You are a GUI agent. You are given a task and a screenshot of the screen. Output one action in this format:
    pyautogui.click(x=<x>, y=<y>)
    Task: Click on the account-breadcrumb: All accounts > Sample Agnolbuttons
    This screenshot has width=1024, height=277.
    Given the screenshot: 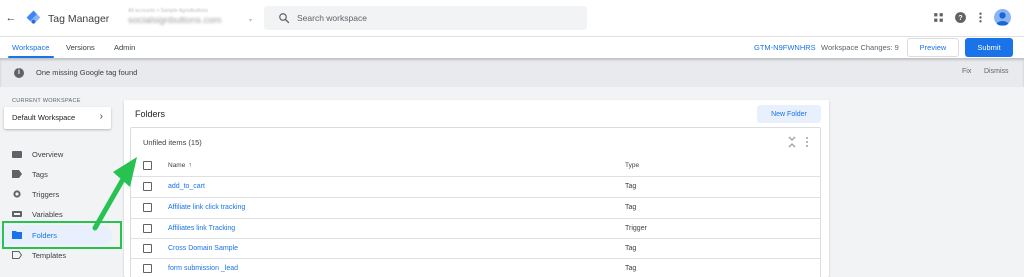 What is the action you would take?
    pyautogui.click(x=168, y=11)
    